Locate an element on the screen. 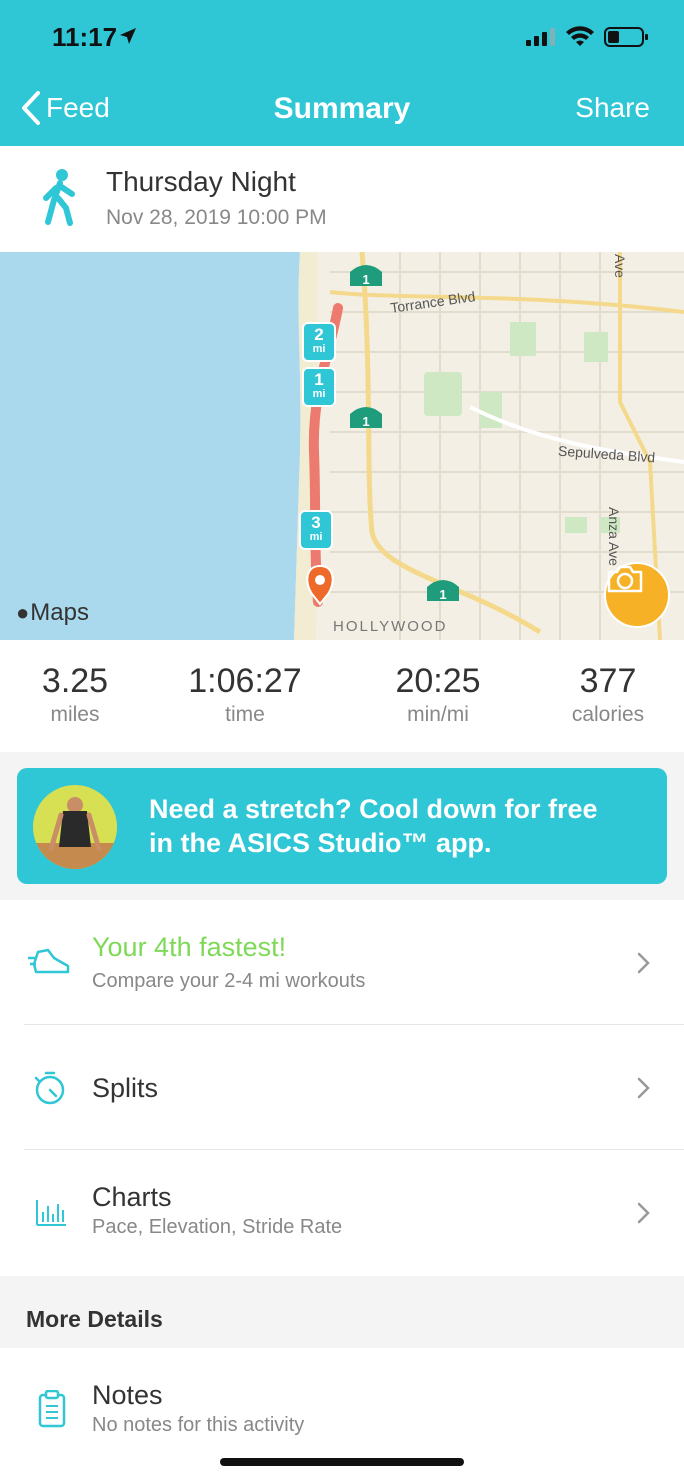 The width and height of the screenshot is (684, 1481). mile-marker-3: 3 mi is located at coordinates (316, 530).